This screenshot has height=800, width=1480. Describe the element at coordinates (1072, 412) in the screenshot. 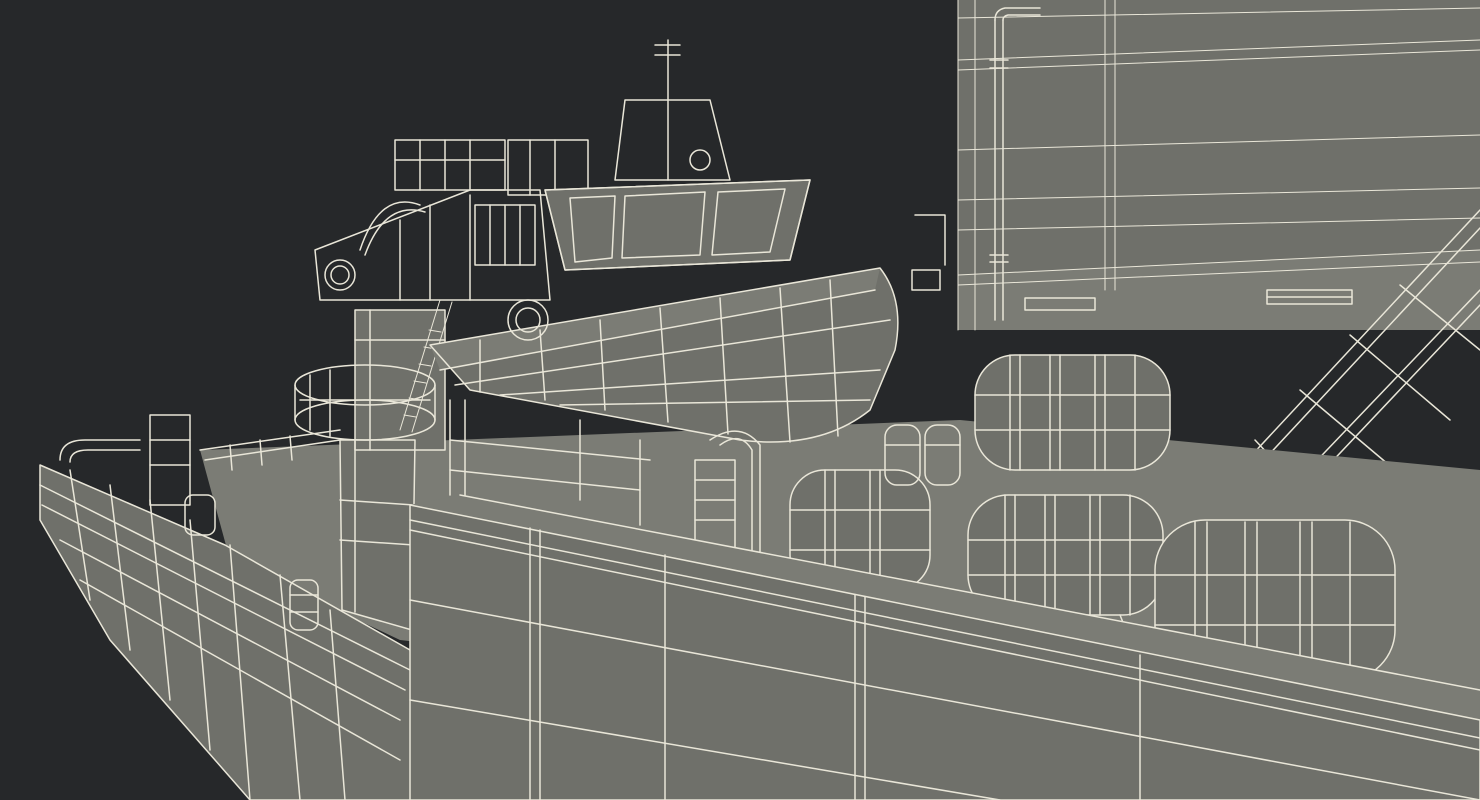

I see `tank-upper` at that location.